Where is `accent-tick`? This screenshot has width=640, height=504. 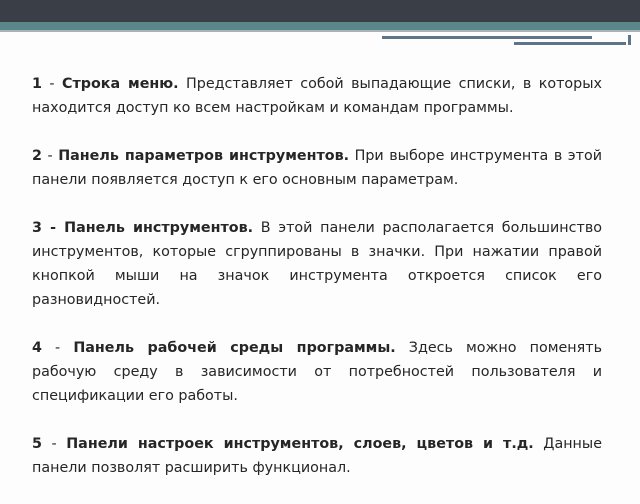
accent-tick is located at coordinates (629, 40).